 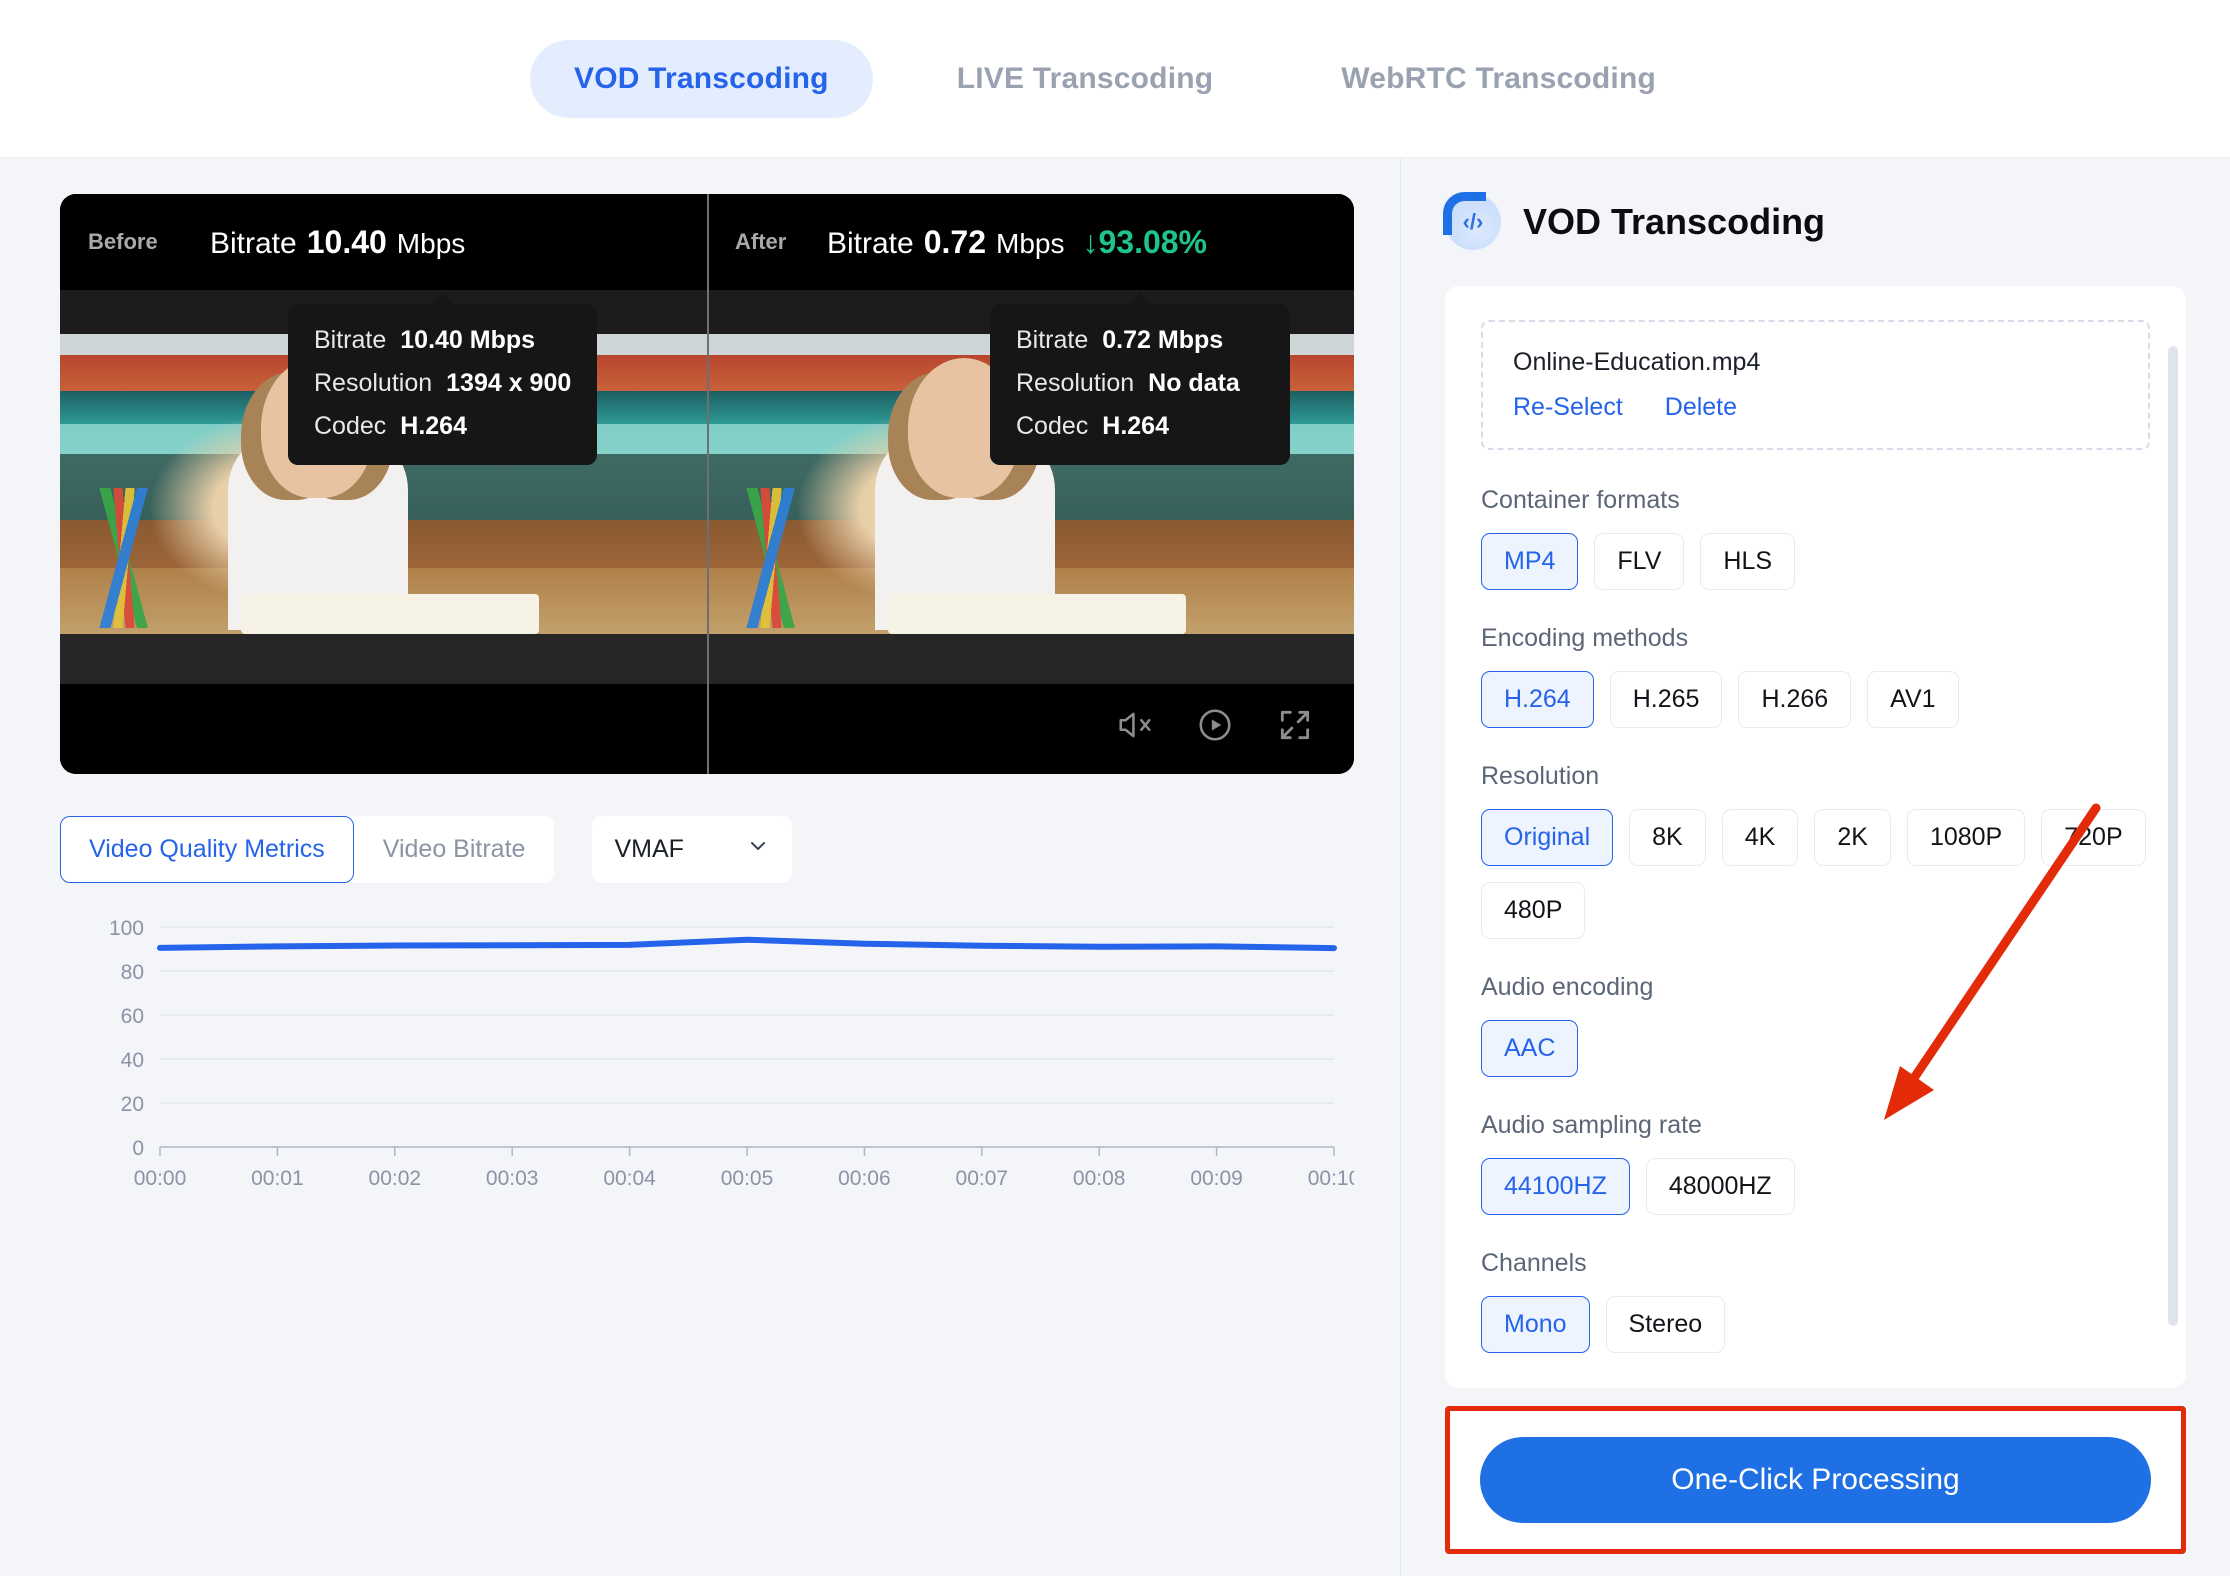 I want to click on metric-select-value: VMAF, so click(x=649, y=849).